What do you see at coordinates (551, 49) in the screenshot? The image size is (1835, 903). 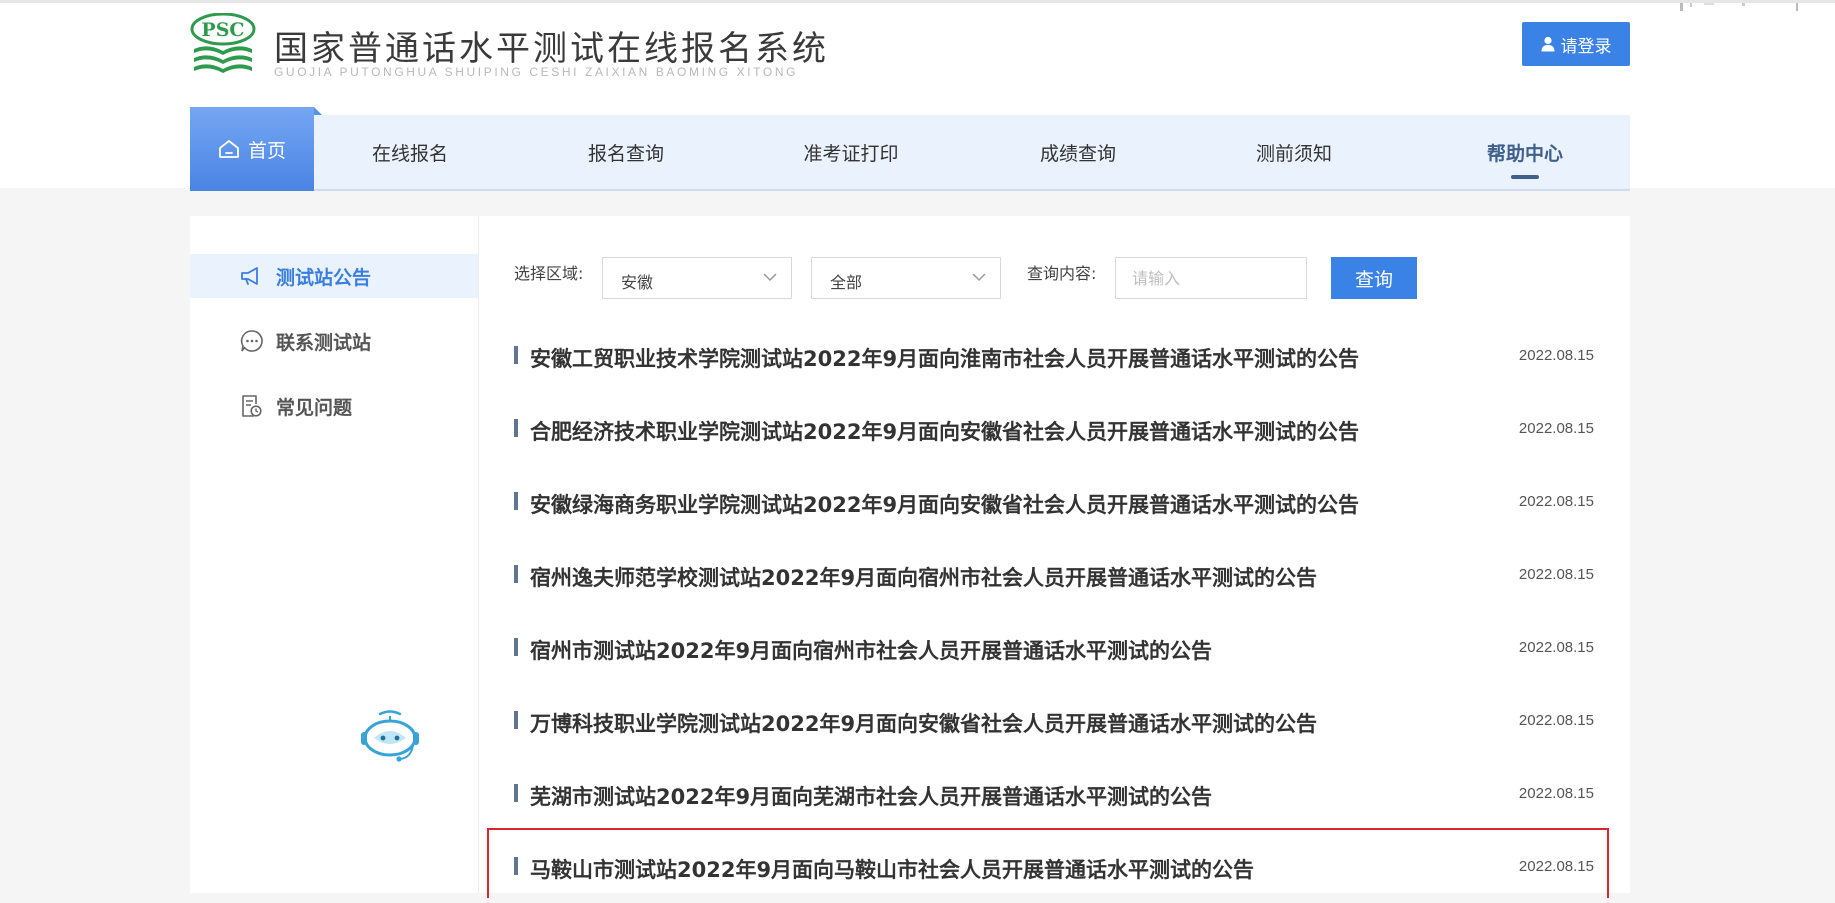 I see `site-title: 国家普通话水平测试在线报名系统` at bounding box center [551, 49].